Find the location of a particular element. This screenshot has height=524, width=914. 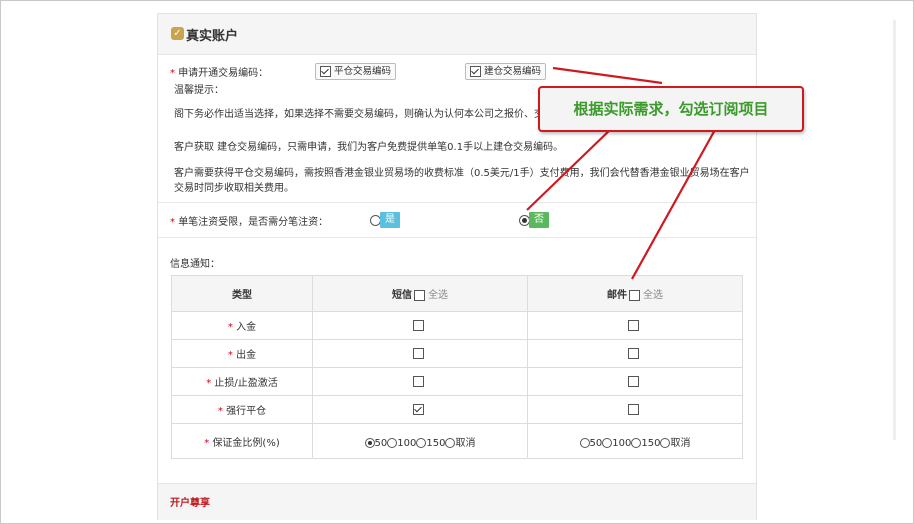

annotation-callout: 根据实际需求，勾选订阅项目 is located at coordinates (671, 109).